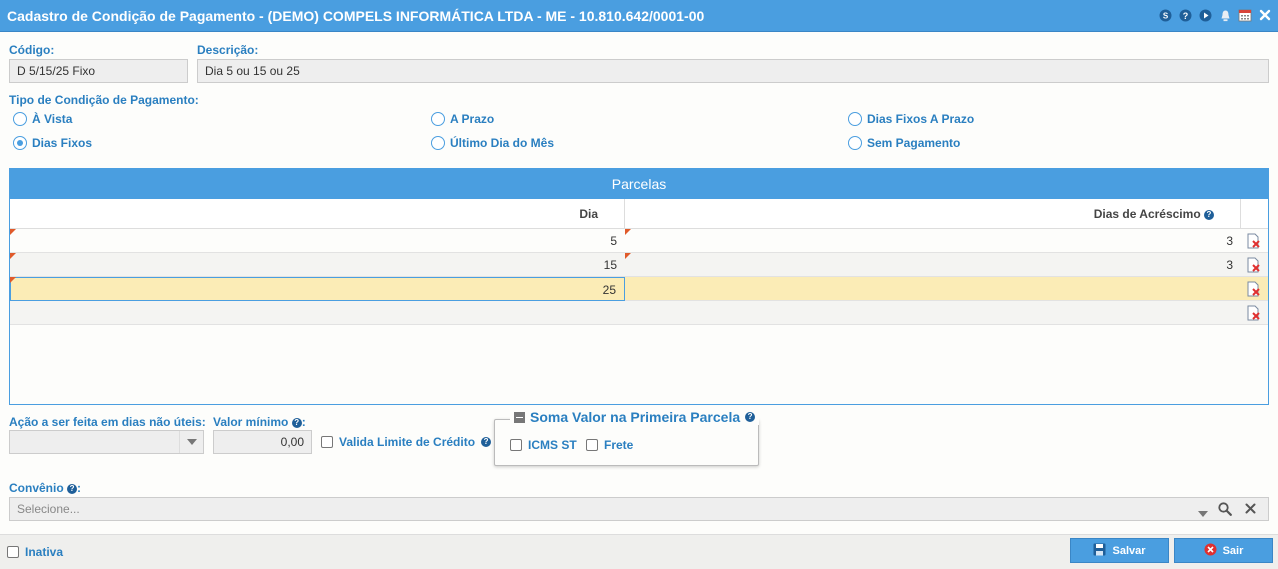 This screenshot has height=569, width=1278. I want to click on radio-a-prazo: A Prazo, so click(462, 119).